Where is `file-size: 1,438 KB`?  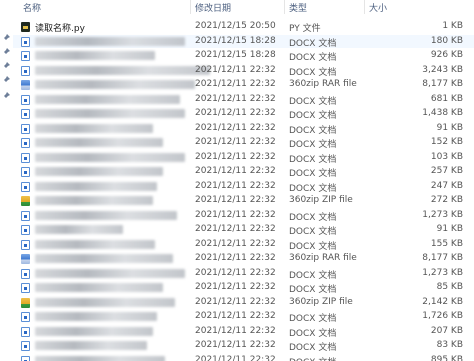 file-size: 1,438 KB is located at coordinates (442, 113).